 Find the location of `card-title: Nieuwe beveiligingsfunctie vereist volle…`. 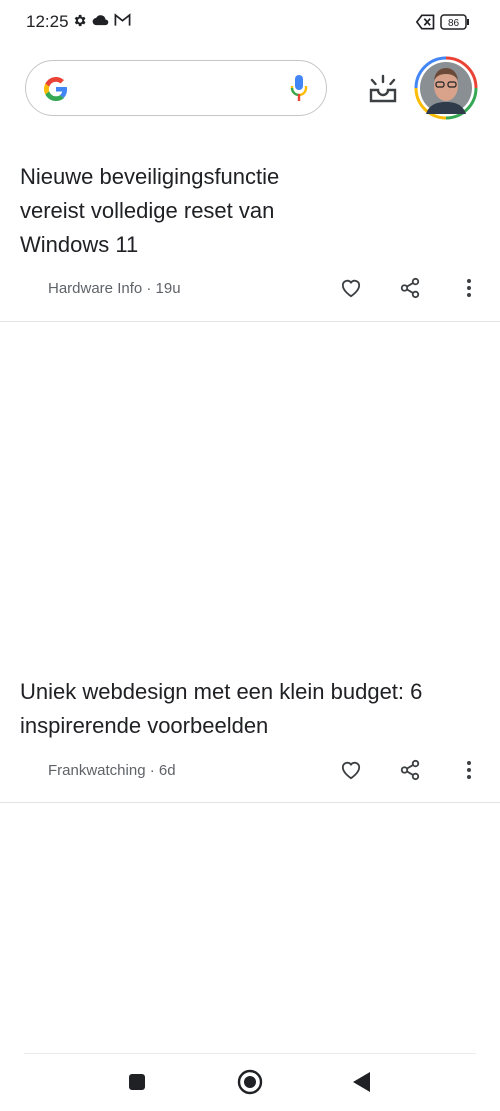

card-title: Nieuwe beveiligingsfunctie vereist volle… is located at coordinates (250, 211).